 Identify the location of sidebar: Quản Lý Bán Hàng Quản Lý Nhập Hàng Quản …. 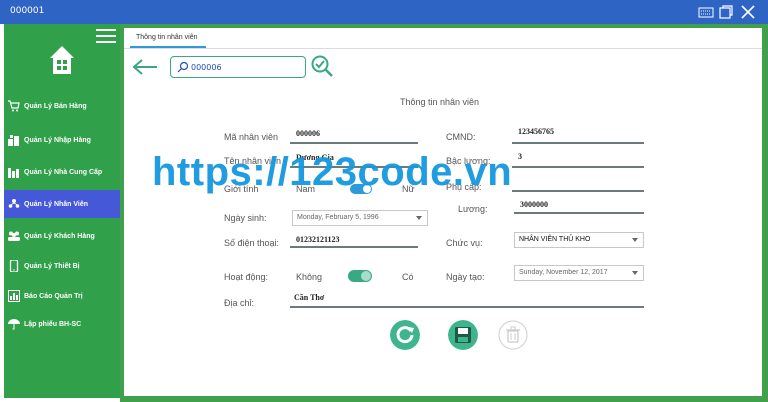
(62, 211).